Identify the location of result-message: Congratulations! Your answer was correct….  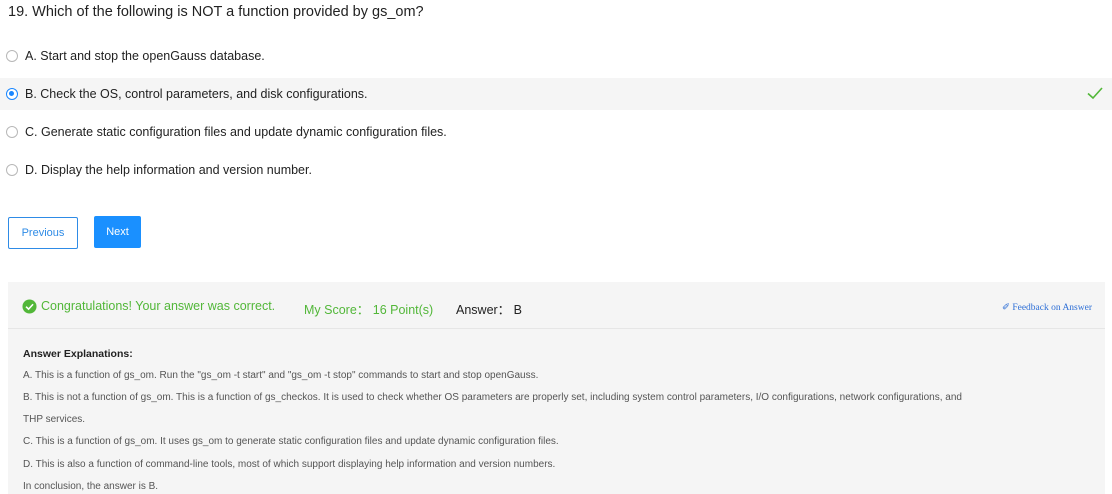
(158, 306).